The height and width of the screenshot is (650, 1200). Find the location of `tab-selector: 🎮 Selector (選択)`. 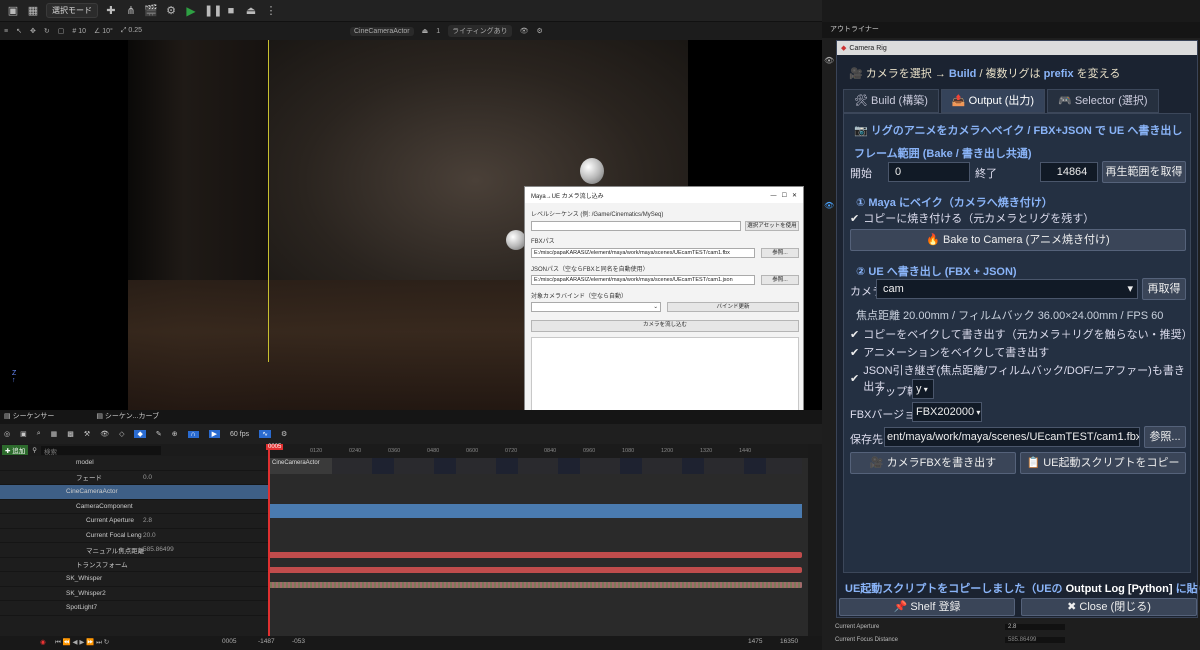

tab-selector: 🎮 Selector (選択) is located at coordinates (1103, 101).